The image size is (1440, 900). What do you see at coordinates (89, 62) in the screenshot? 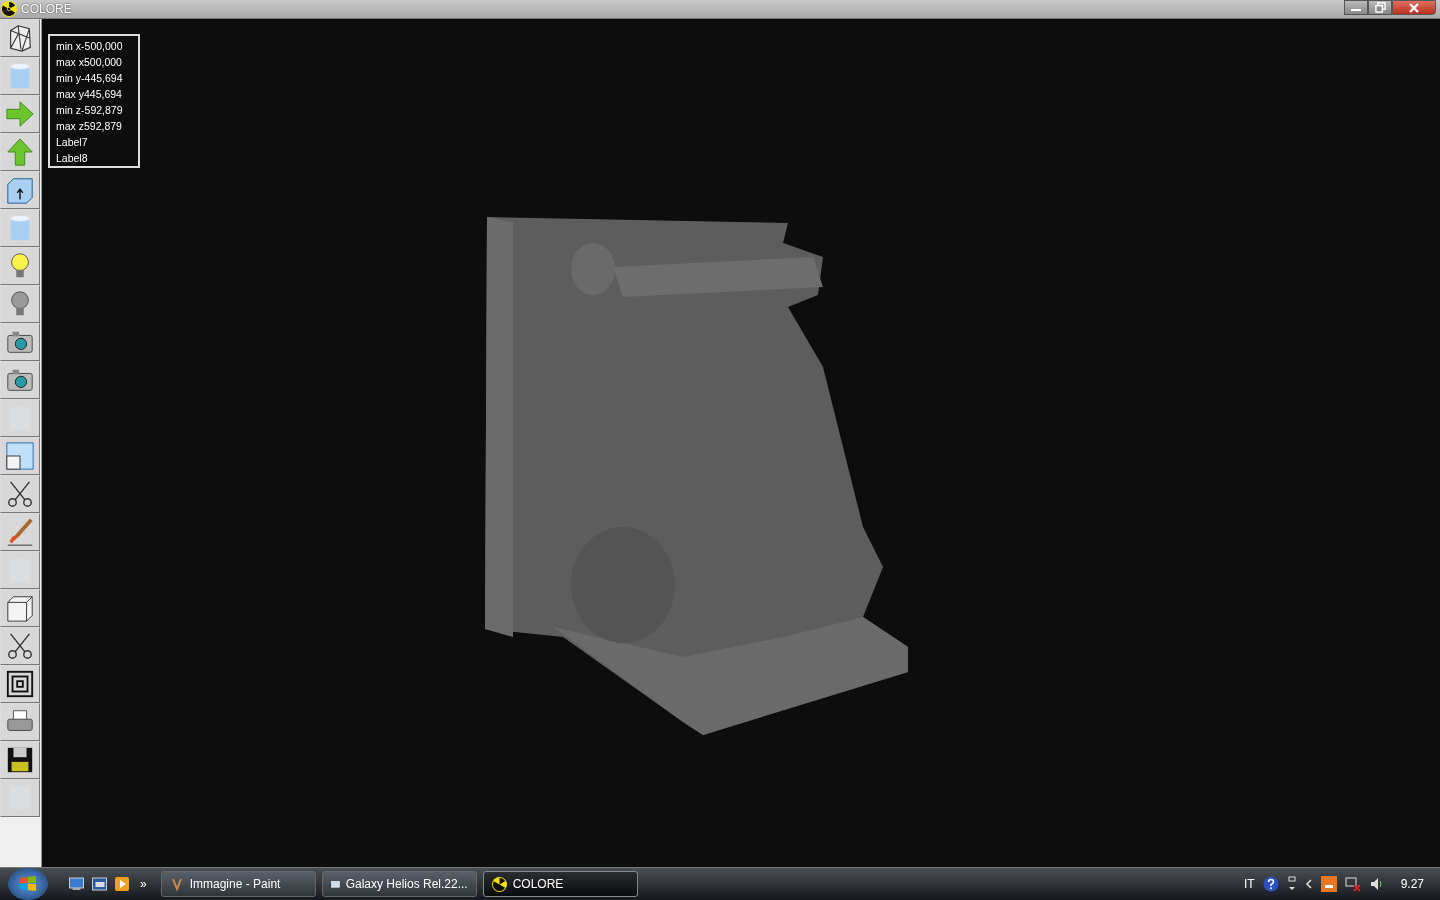
I see `info-label: max x500,000` at bounding box center [89, 62].